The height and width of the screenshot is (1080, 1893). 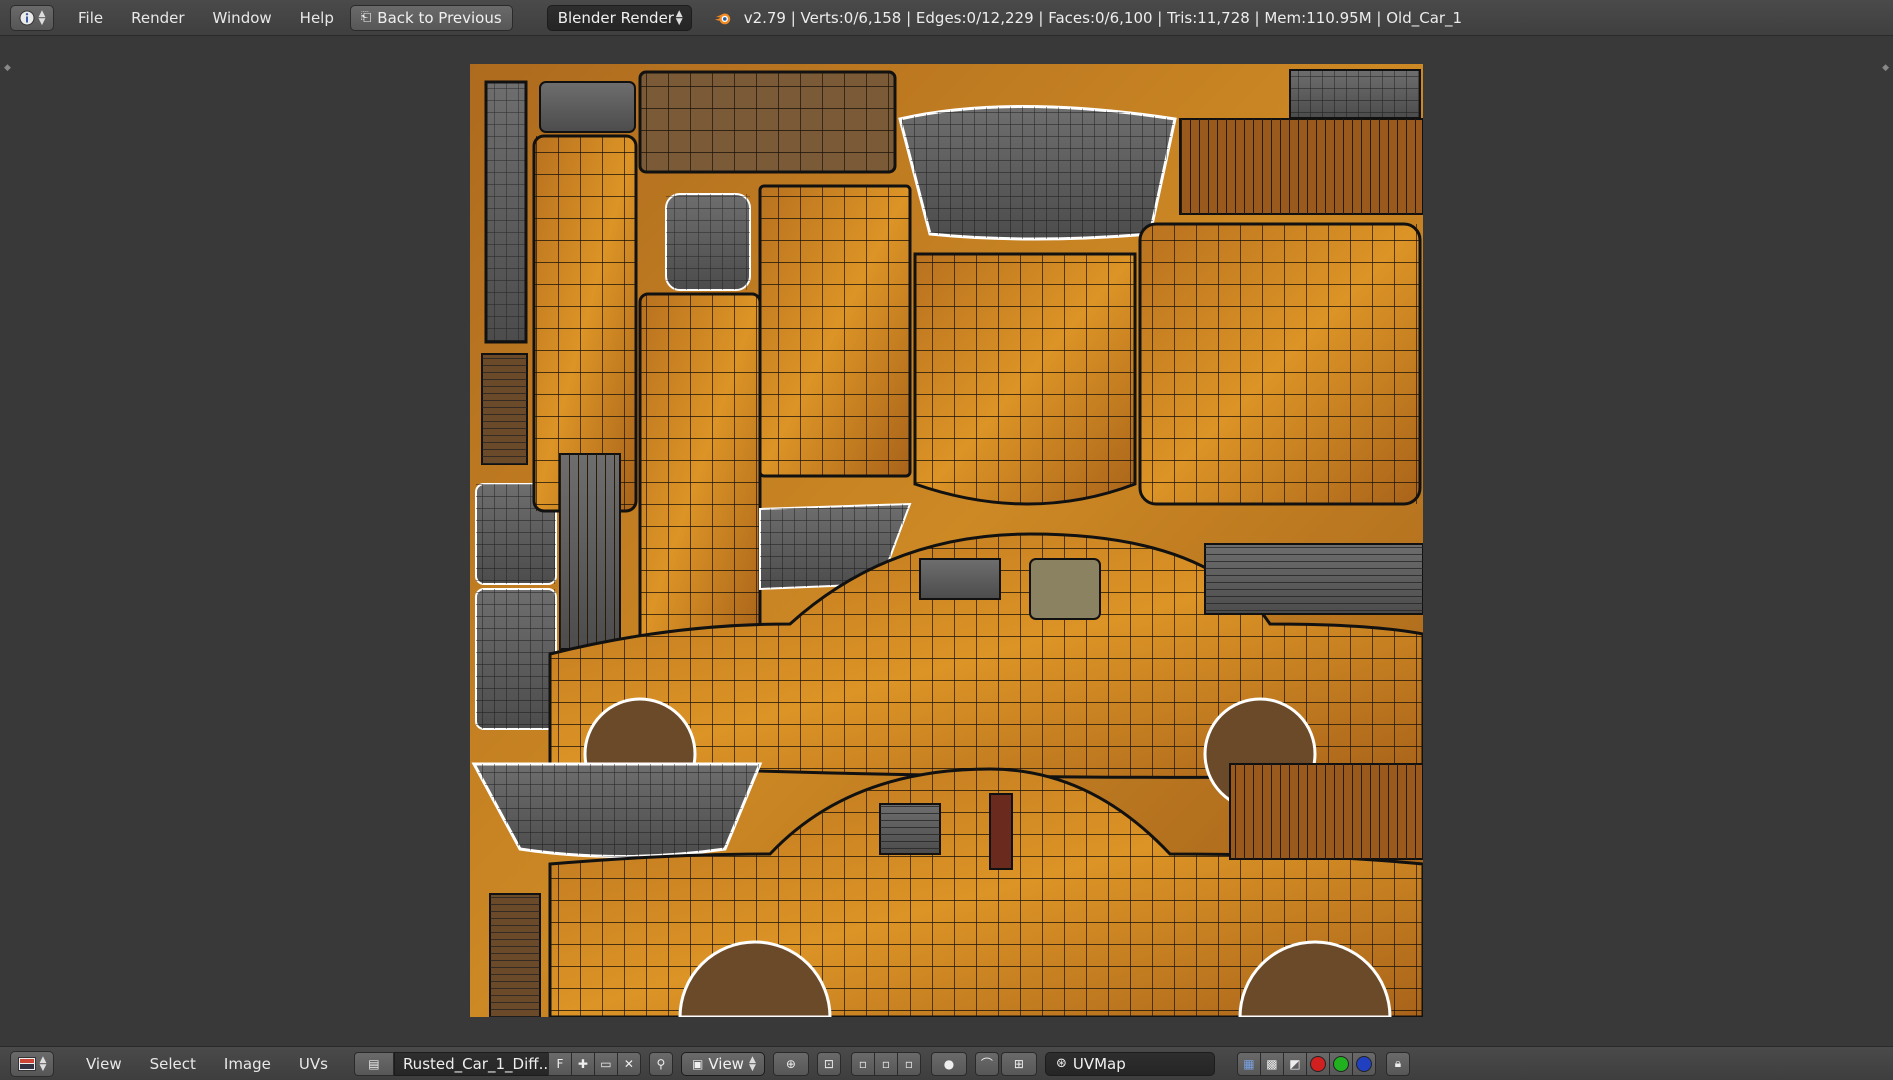 I want to click on draw-image-button: ▦, so click(x=1248, y=1063).